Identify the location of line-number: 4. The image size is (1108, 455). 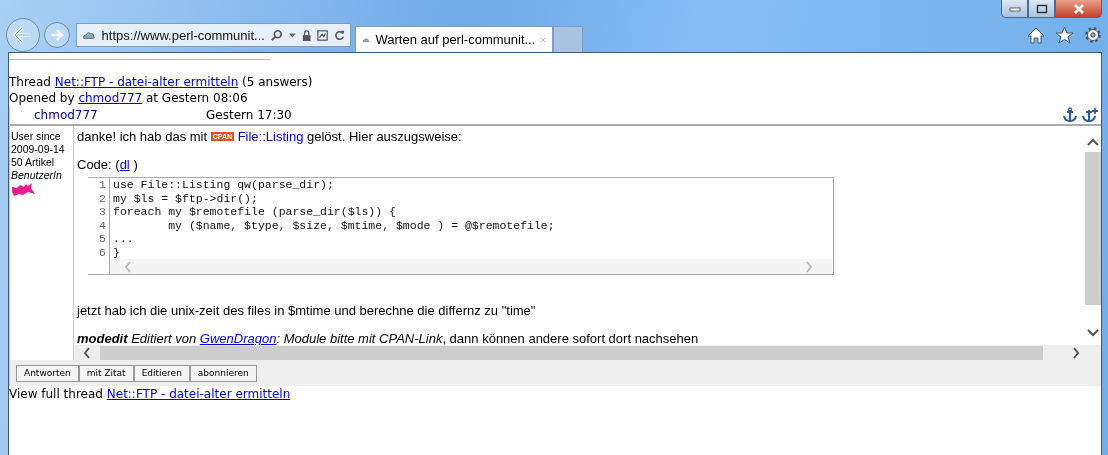
(99, 225).